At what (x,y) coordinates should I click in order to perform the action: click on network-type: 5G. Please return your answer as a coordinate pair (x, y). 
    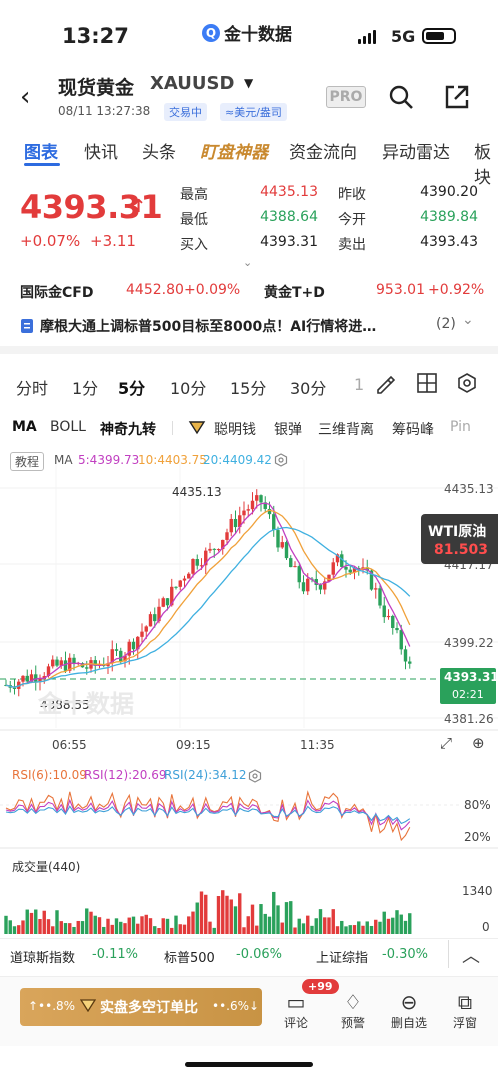
    Looking at the image, I should click on (403, 36).